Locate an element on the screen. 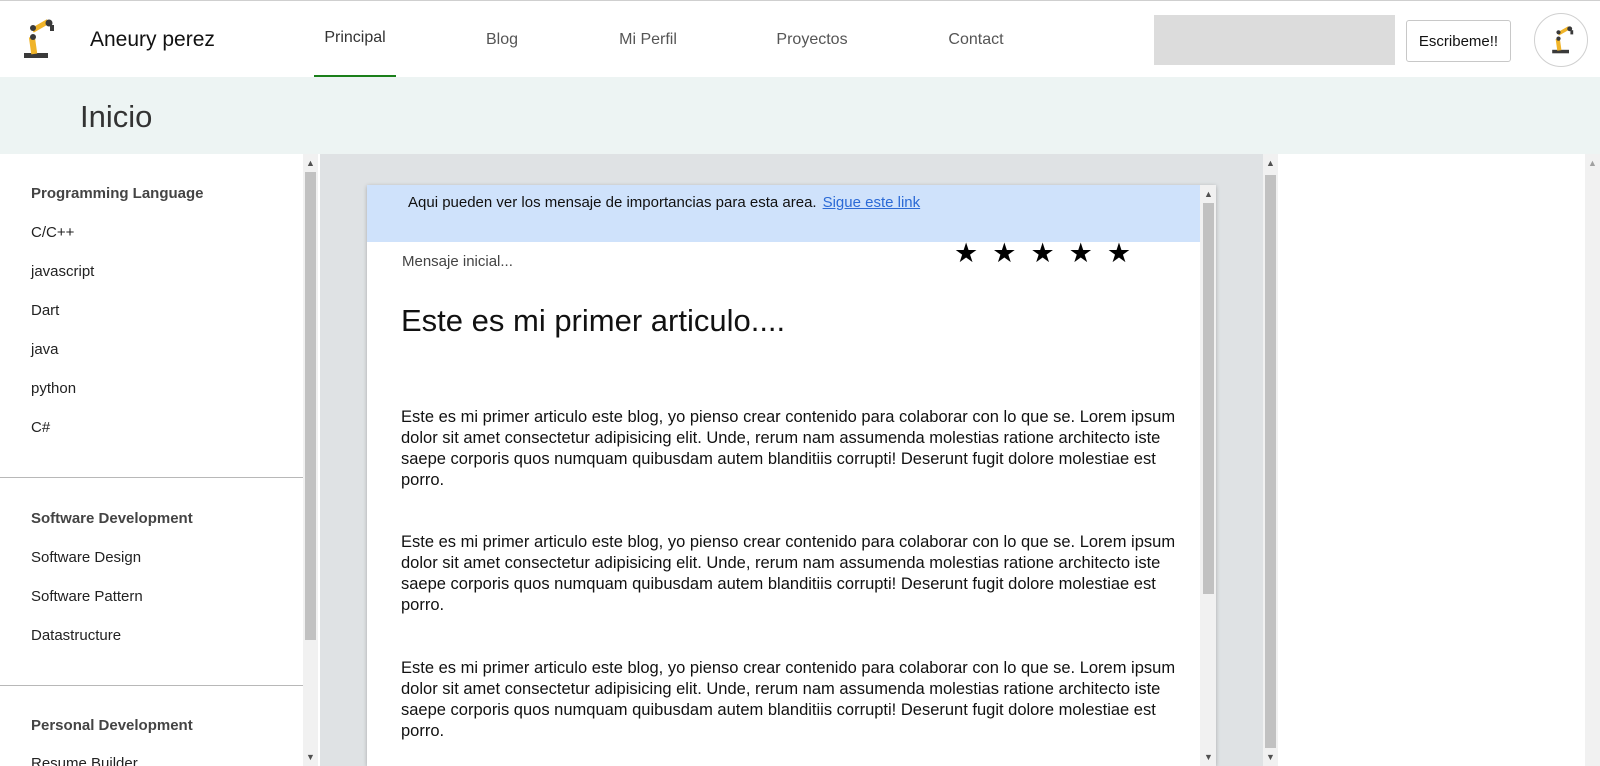  content-scroll-thumb is located at coordinates (1270, 461).